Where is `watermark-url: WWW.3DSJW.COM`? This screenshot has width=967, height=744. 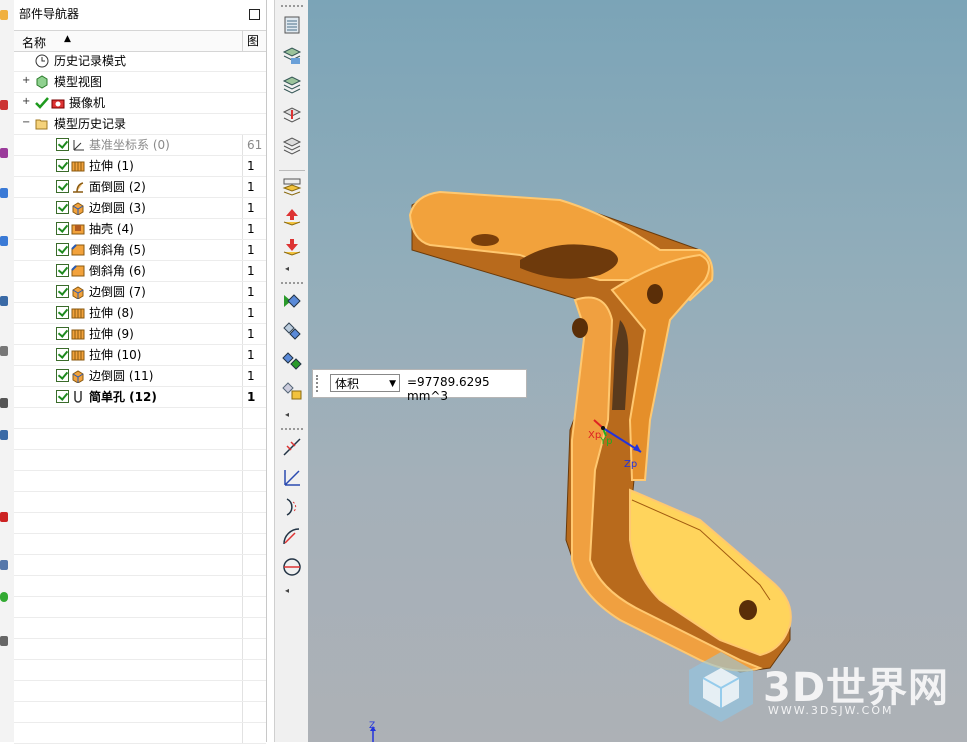
watermark-url: WWW.3DSJW.COM is located at coordinates (831, 710).